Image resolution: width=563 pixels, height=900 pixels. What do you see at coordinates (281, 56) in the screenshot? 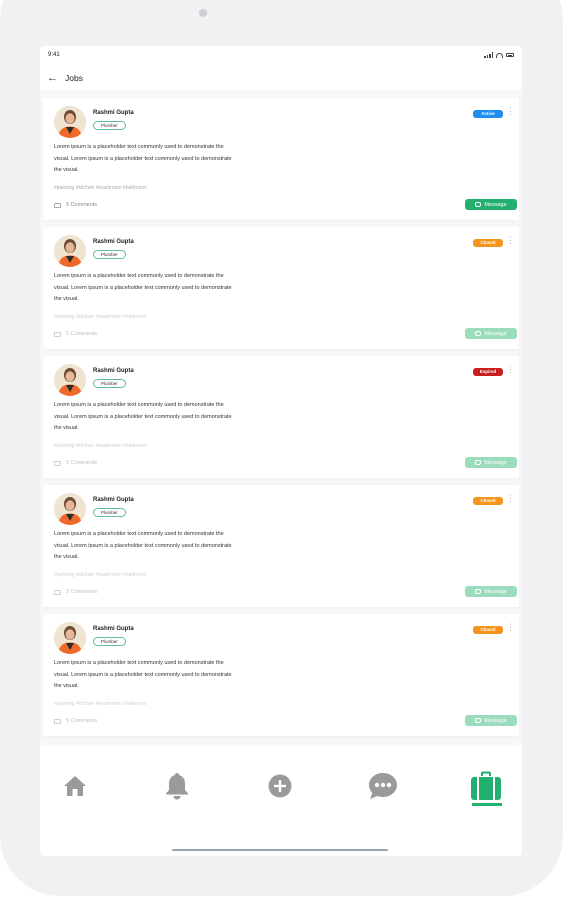
I see `status-bar: 9:41` at bounding box center [281, 56].